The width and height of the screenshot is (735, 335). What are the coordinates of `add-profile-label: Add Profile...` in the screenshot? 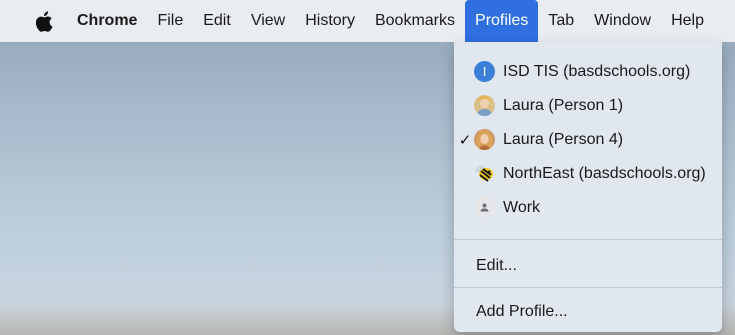 It's located at (522, 311).